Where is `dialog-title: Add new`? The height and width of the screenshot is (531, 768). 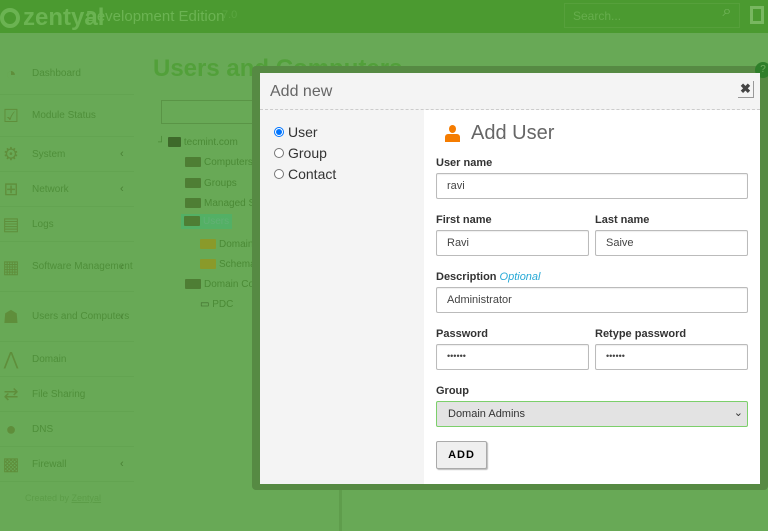
dialog-title: Add new is located at coordinates (301, 91).